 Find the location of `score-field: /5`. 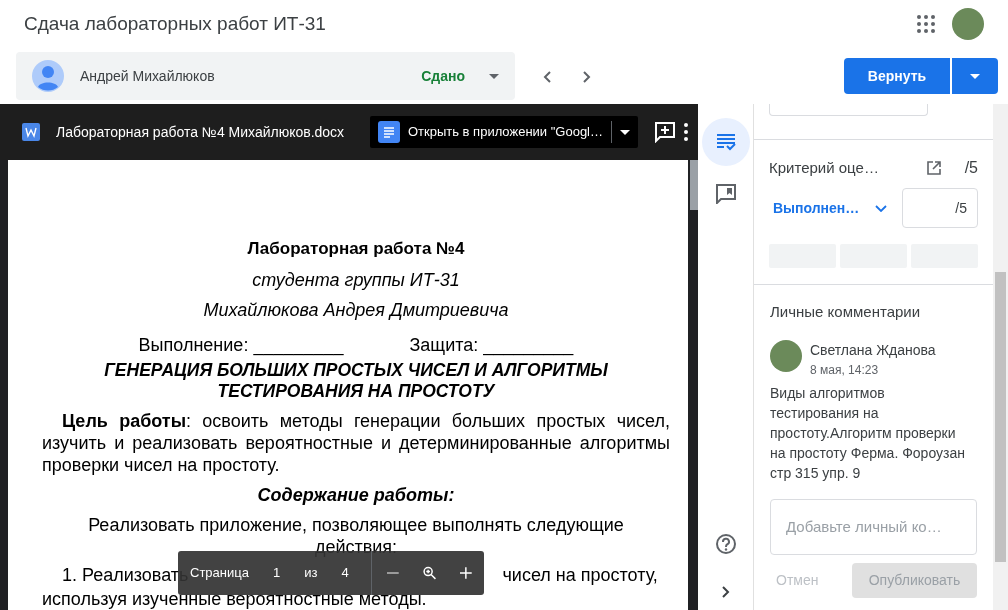

score-field: /5 is located at coordinates (940, 208).